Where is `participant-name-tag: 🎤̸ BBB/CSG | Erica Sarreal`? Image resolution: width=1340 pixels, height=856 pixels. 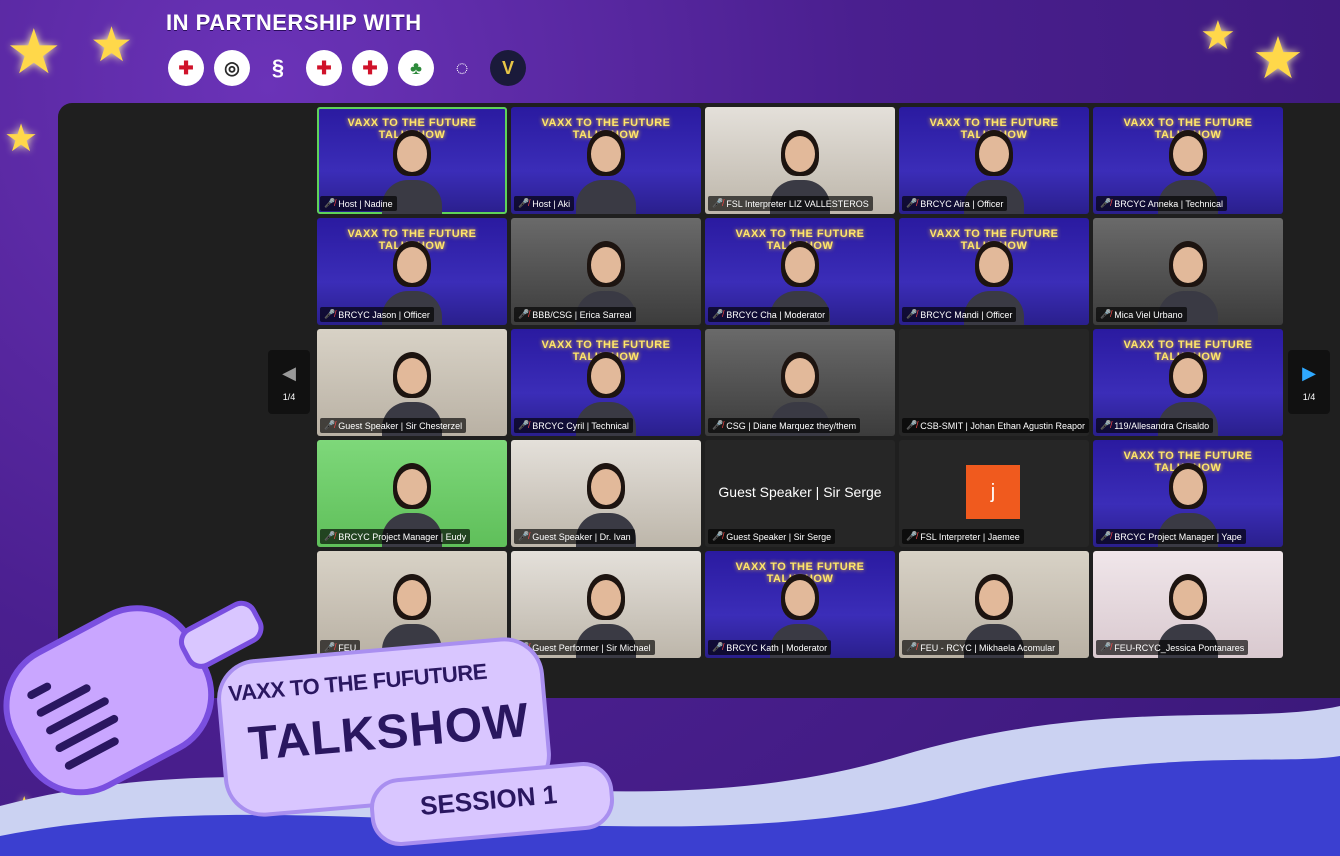 participant-name-tag: 🎤̸ BBB/CSG | Erica Sarreal is located at coordinates (575, 314).